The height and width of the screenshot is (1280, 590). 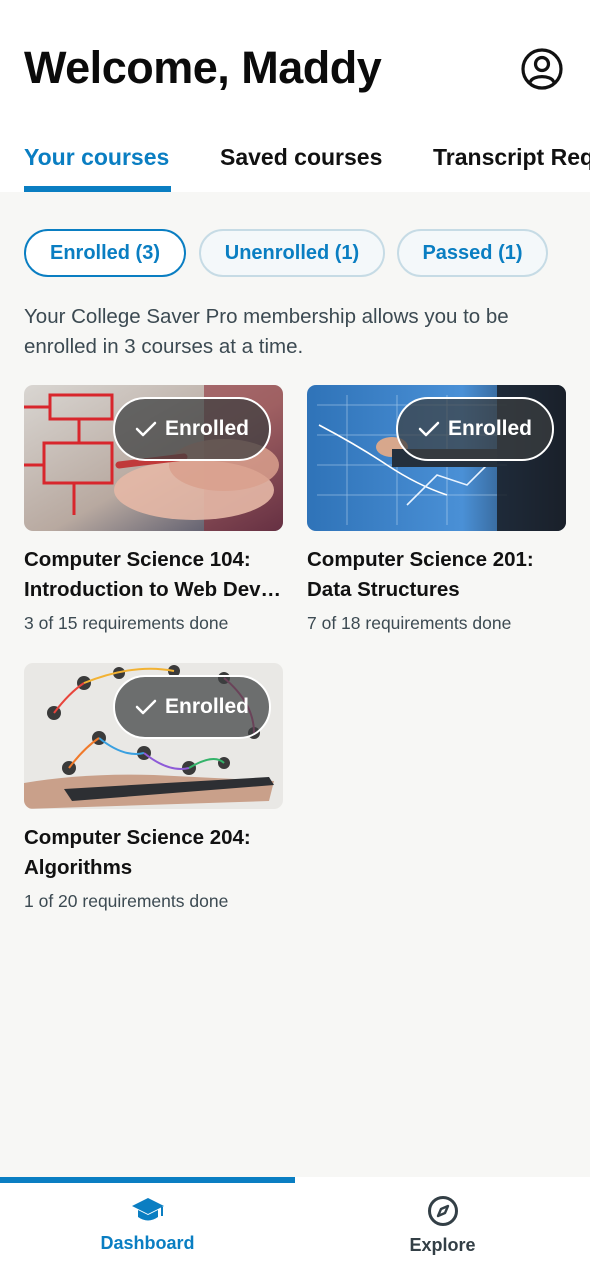 I want to click on course-title: Computer Science 204: Algorithms, so click(x=137, y=852).